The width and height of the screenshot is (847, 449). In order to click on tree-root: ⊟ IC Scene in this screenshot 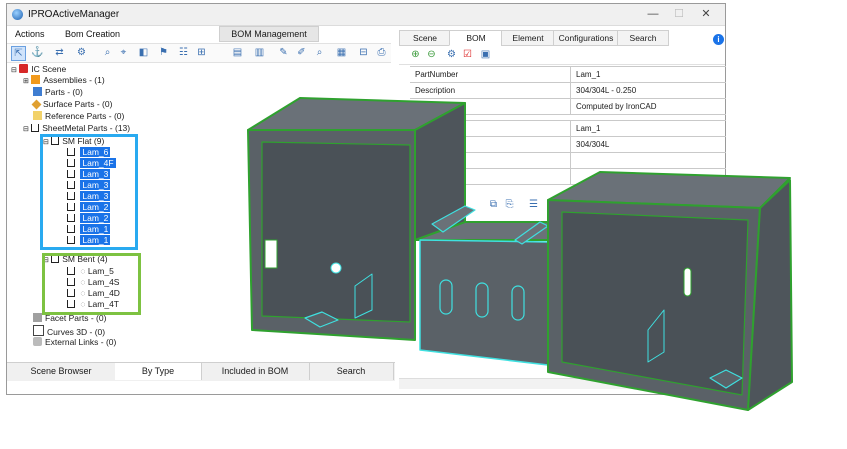, I will do `click(38, 69)`.